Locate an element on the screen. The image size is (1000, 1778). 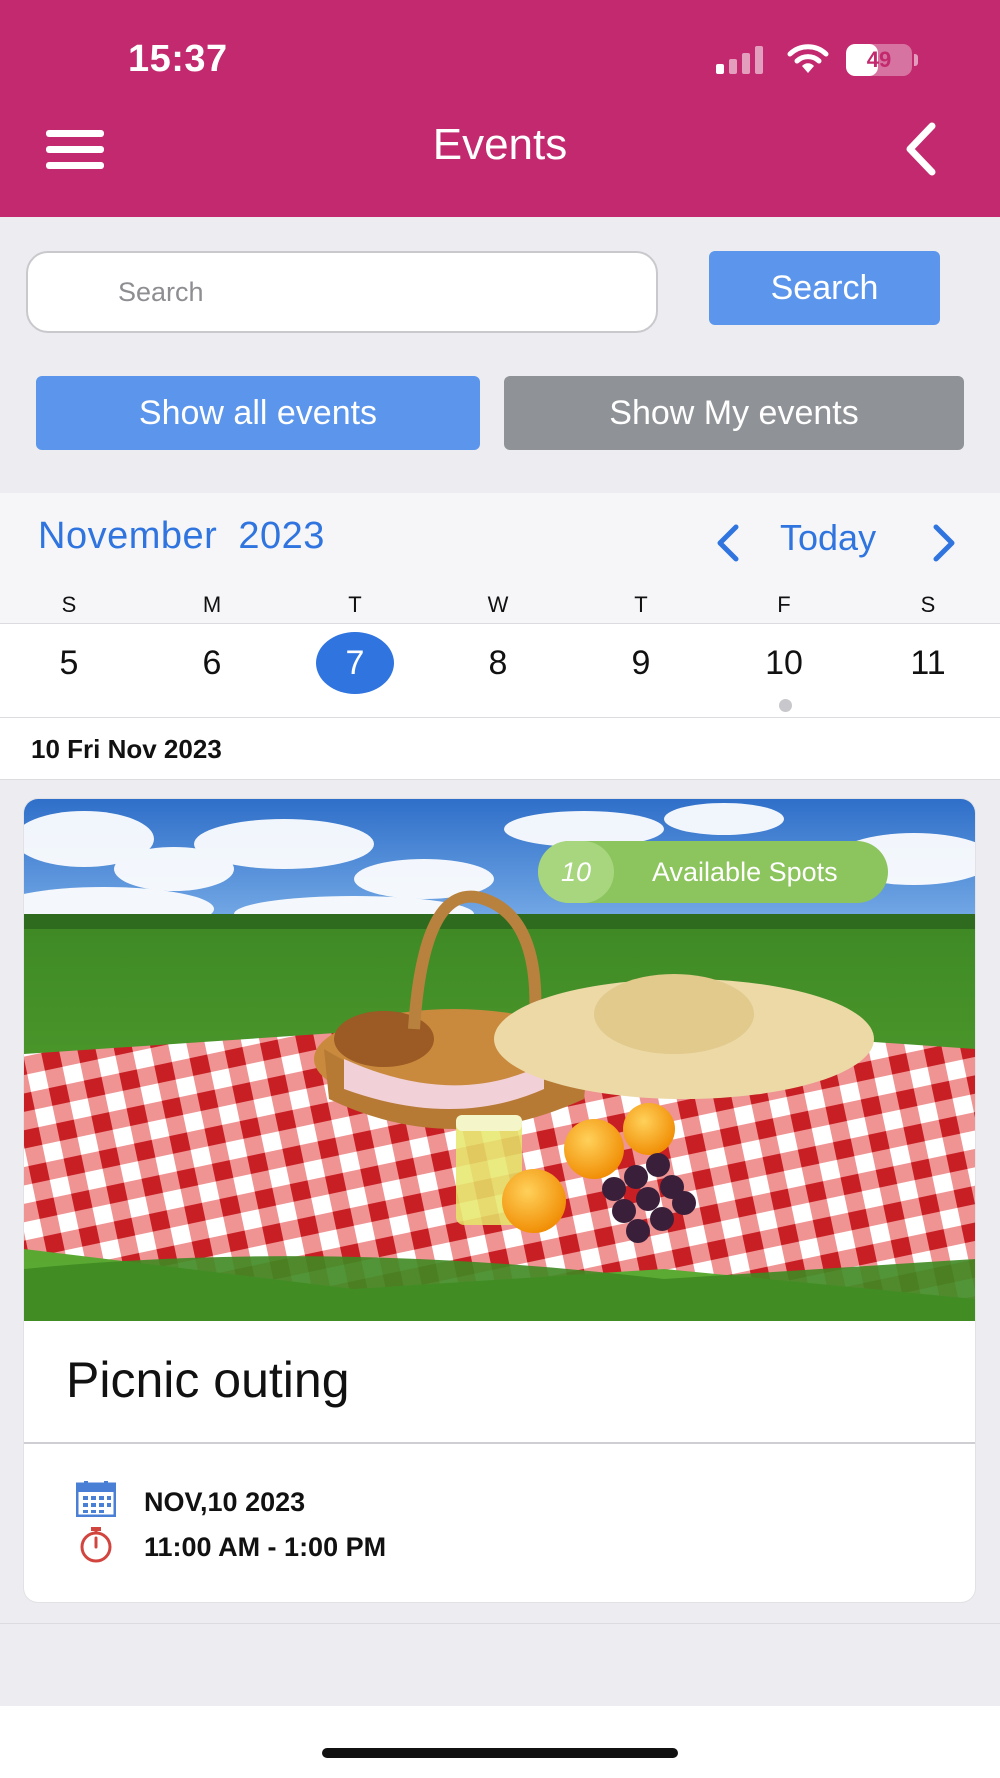
weekday-label: W is located at coordinates (498, 604).